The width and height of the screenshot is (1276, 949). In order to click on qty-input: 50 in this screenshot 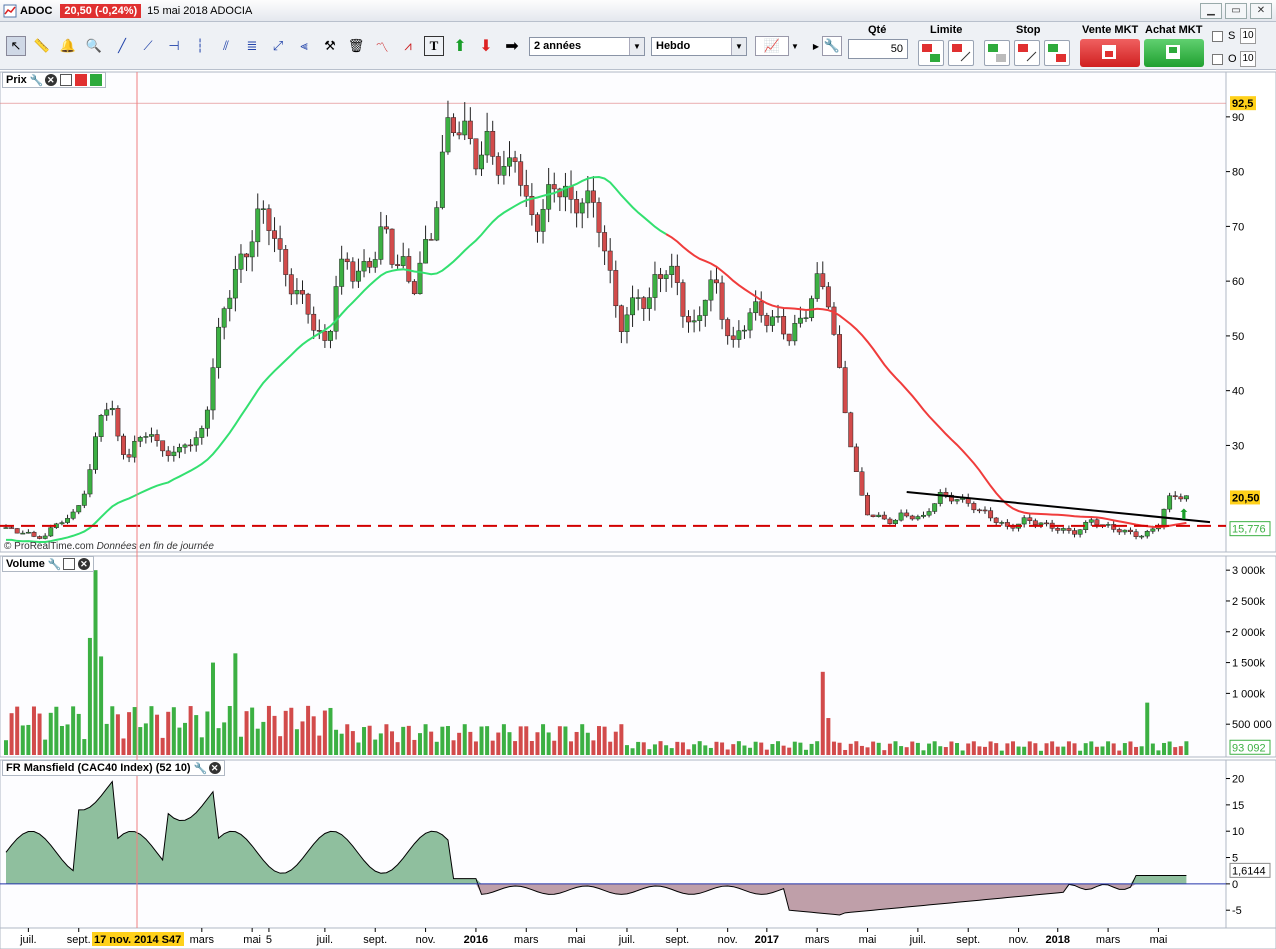, I will do `click(878, 49)`.